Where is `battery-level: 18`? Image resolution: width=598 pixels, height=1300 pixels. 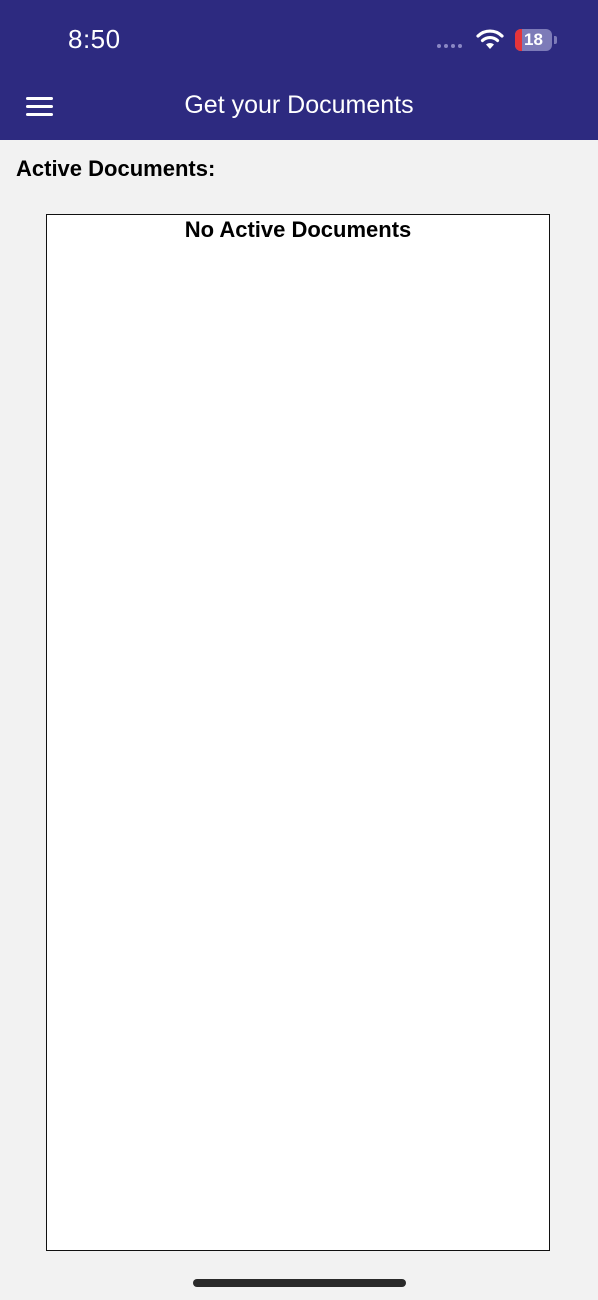 battery-level: 18 is located at coordinates (533, 39).